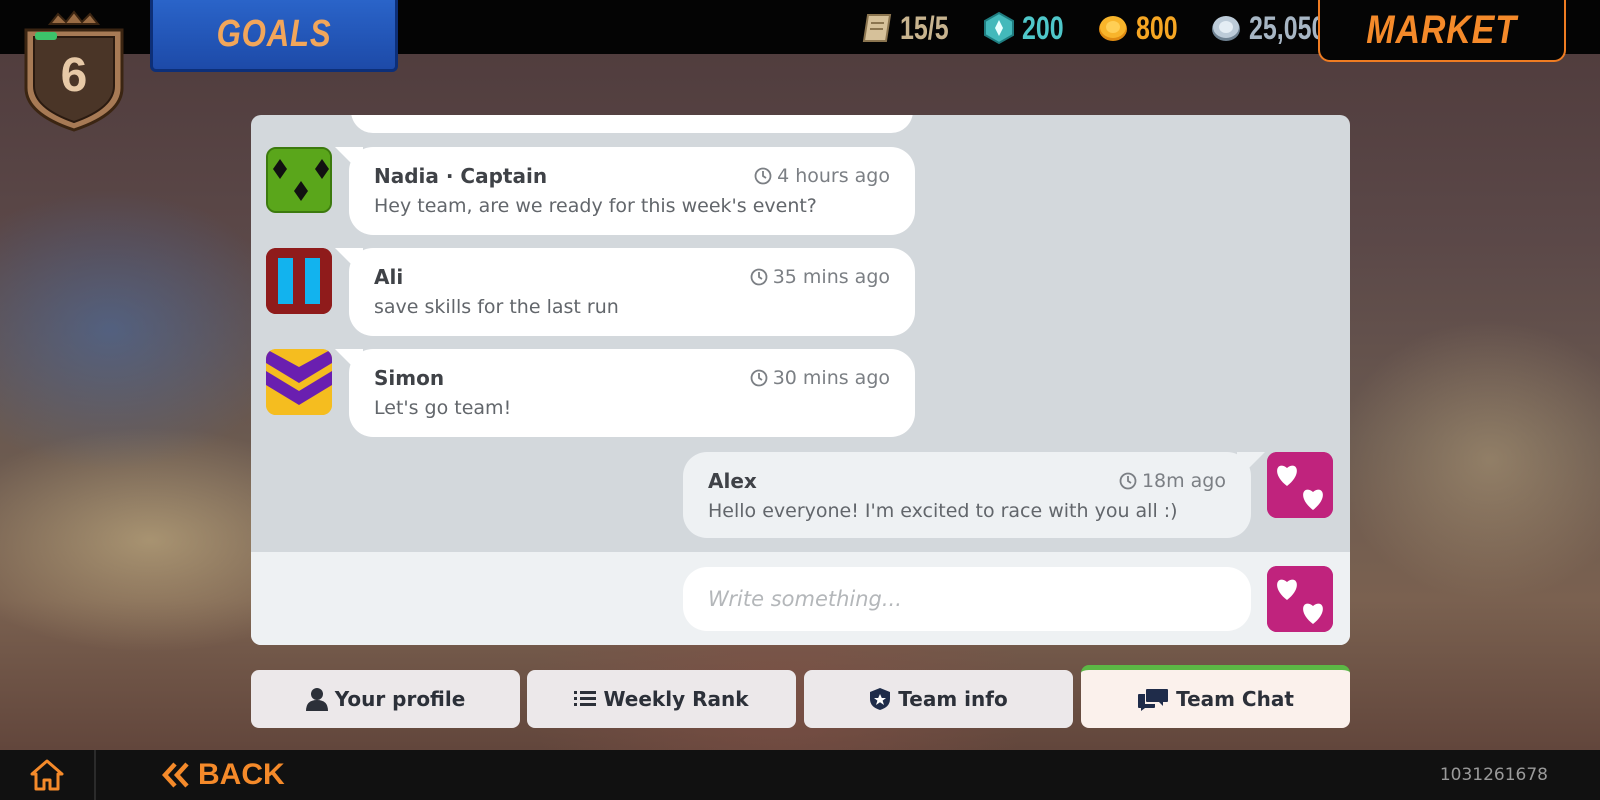 The height and width of the screenshot is (800, 1600). What do you see at coordinates (443, 408) in the screenshot?
I see `message-text: Let's go team!` at bounding box center [443, 408].